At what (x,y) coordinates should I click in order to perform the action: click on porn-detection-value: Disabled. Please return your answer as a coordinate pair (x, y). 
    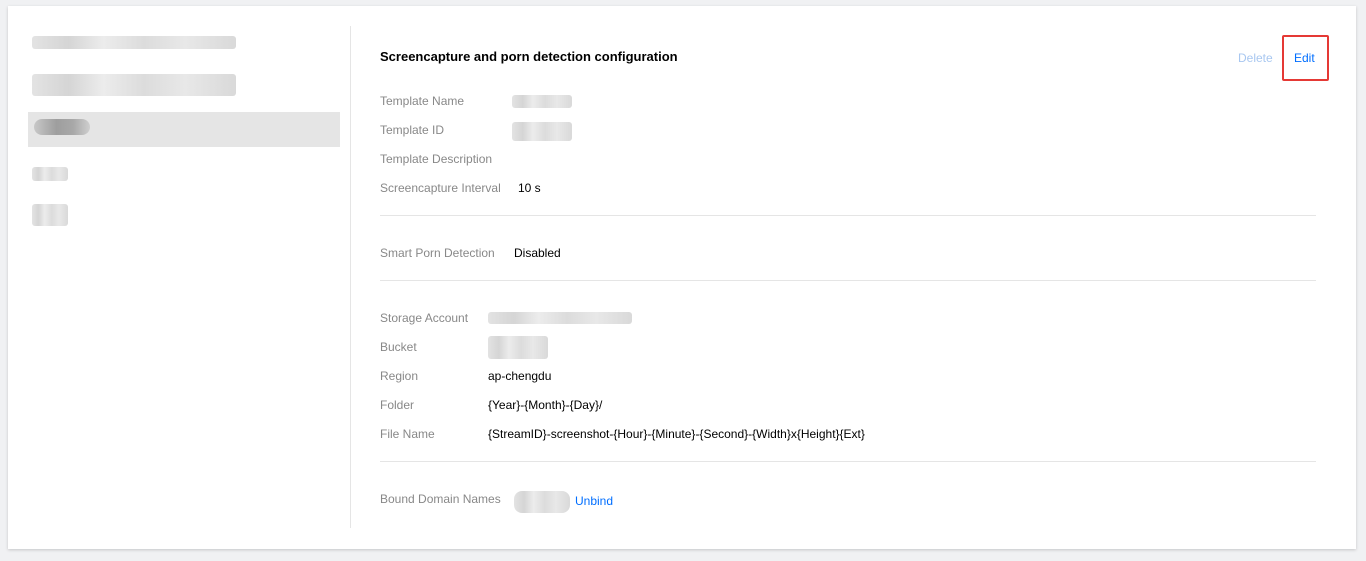
    Looking at the image, I should click on (537, 253).